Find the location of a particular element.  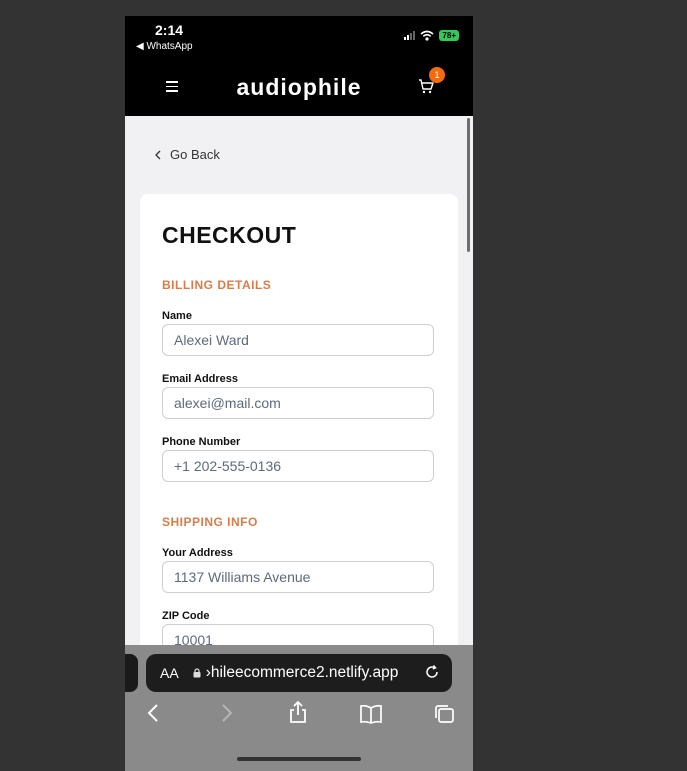

site-header: 2:14 ◀ WhatsApp 78+ audiophile 1 is located at coordinates (299, 66).